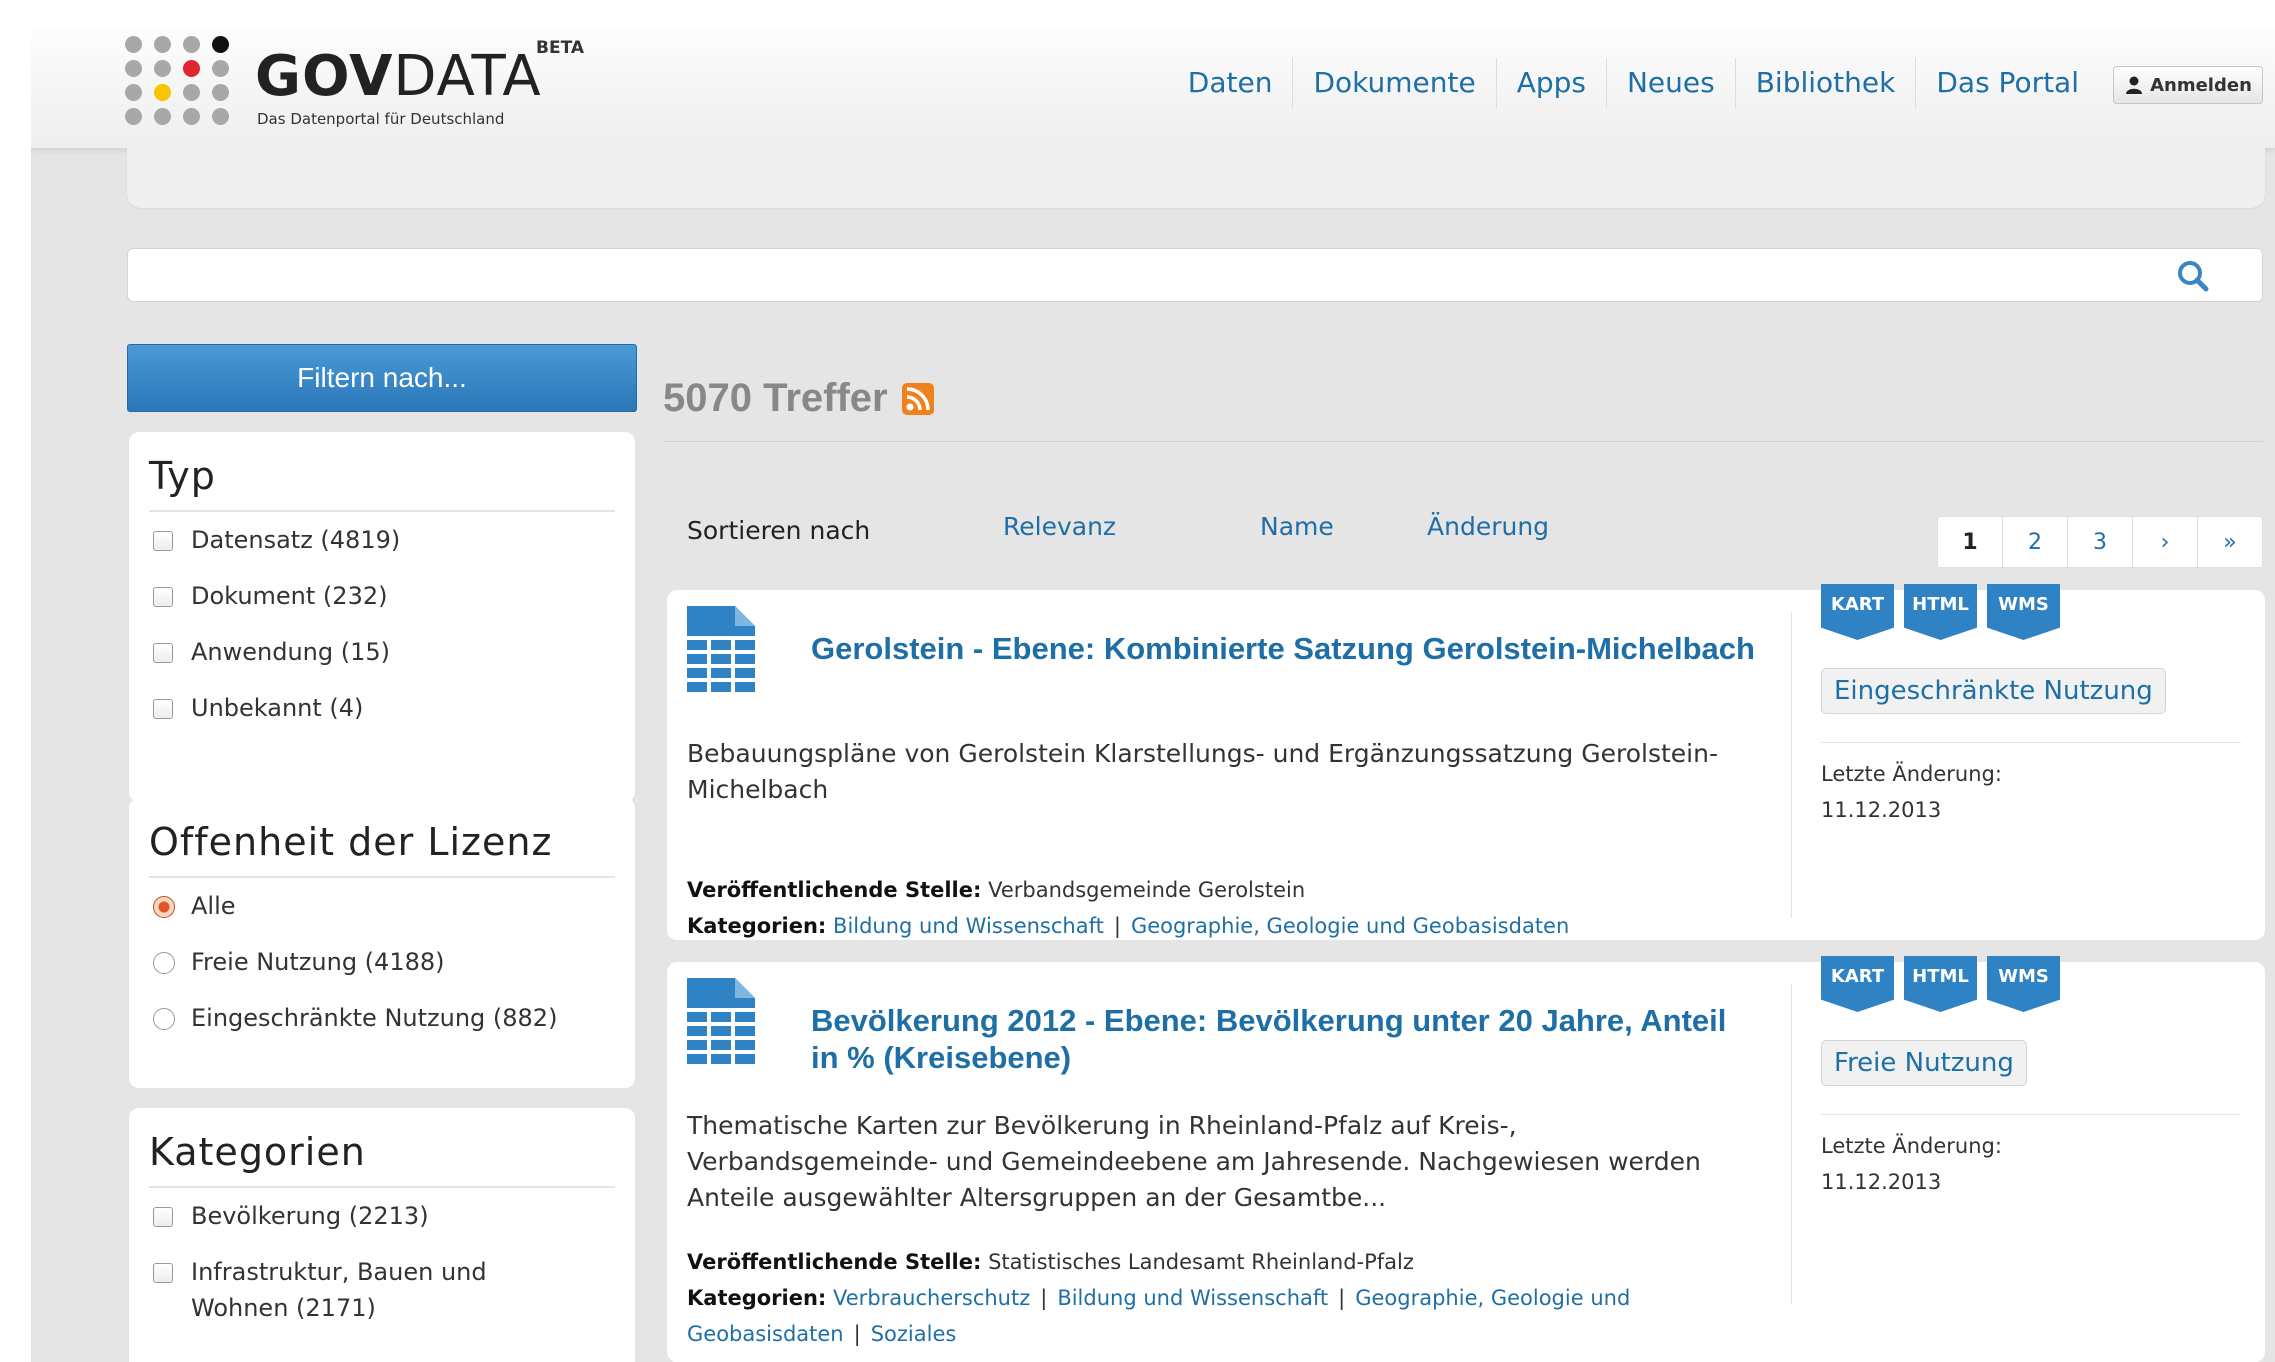 Image resolution: width=2275 pixels, height=1362 pixels. Describe the element at coordinates (1350, 926) in the screenshot. I see `category-link: Geographie, Geologie und Geobasisdaten` at that location.